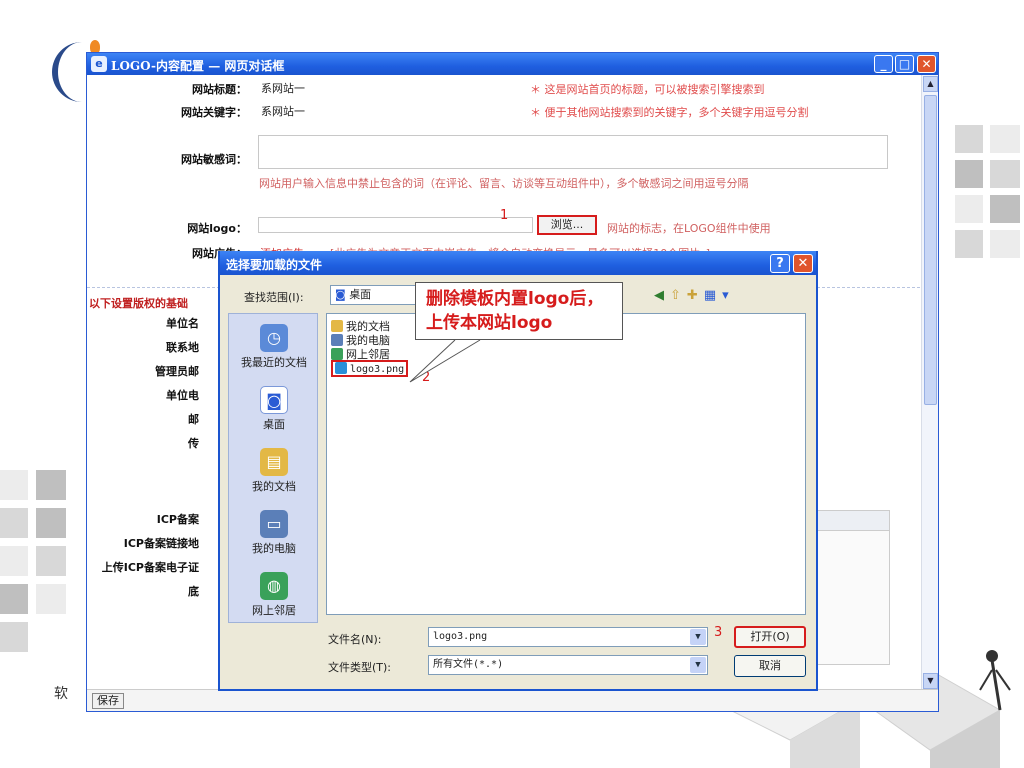 This screenshot has height=768, width=1024. What do you see at coordinates (662, 295) in the screenshot?
I see `back-icon: ◀` at bounding box center [662, 295].